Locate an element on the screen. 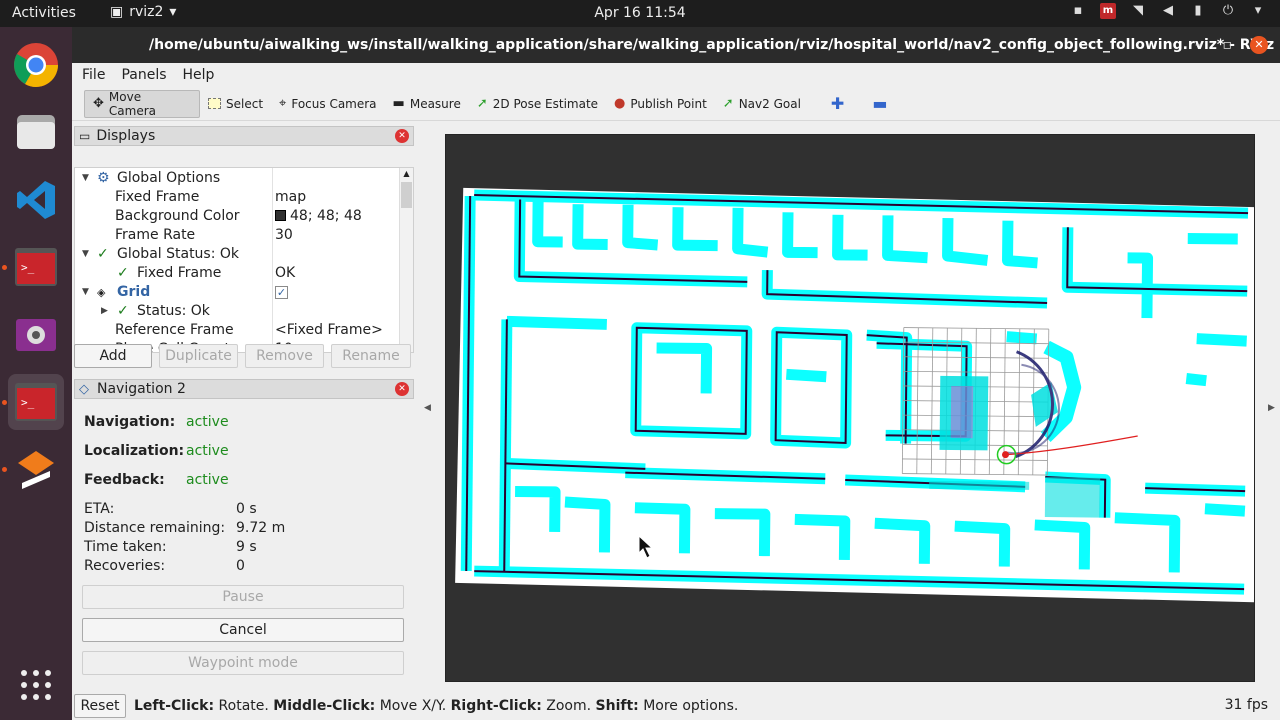  activities-button: Activities is located at coordinates (44, 13).